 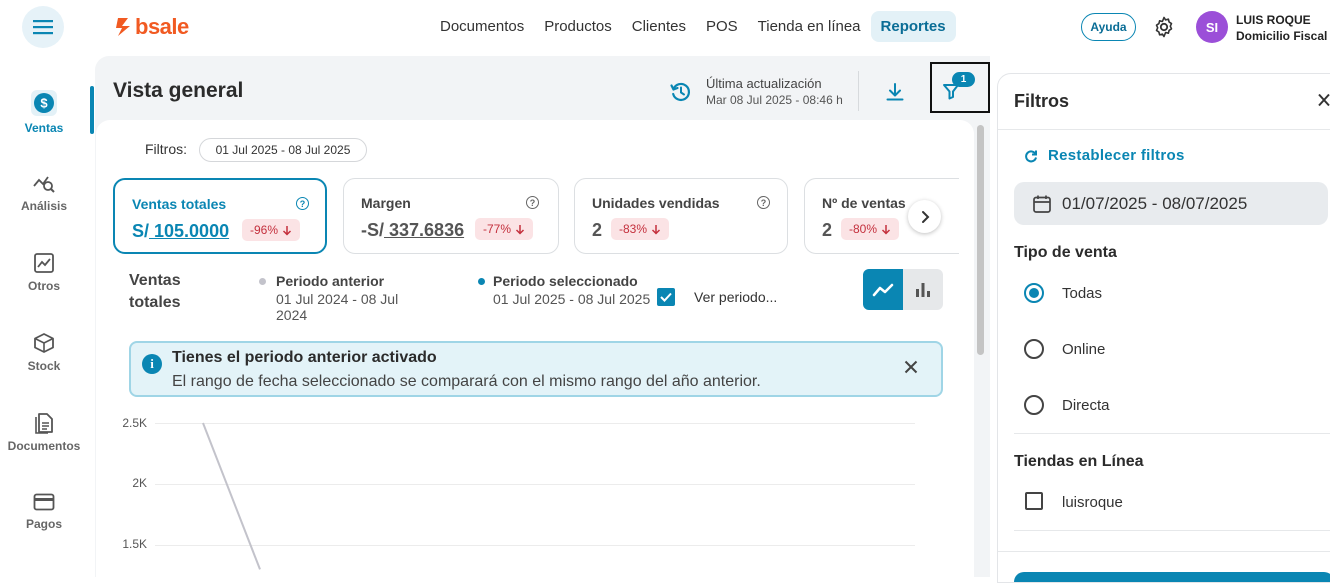 What do you see at coordinates (43, 286) in the screenshot?
I see `sidebar-label-otros: Otros` at bounding box center [43, 286].